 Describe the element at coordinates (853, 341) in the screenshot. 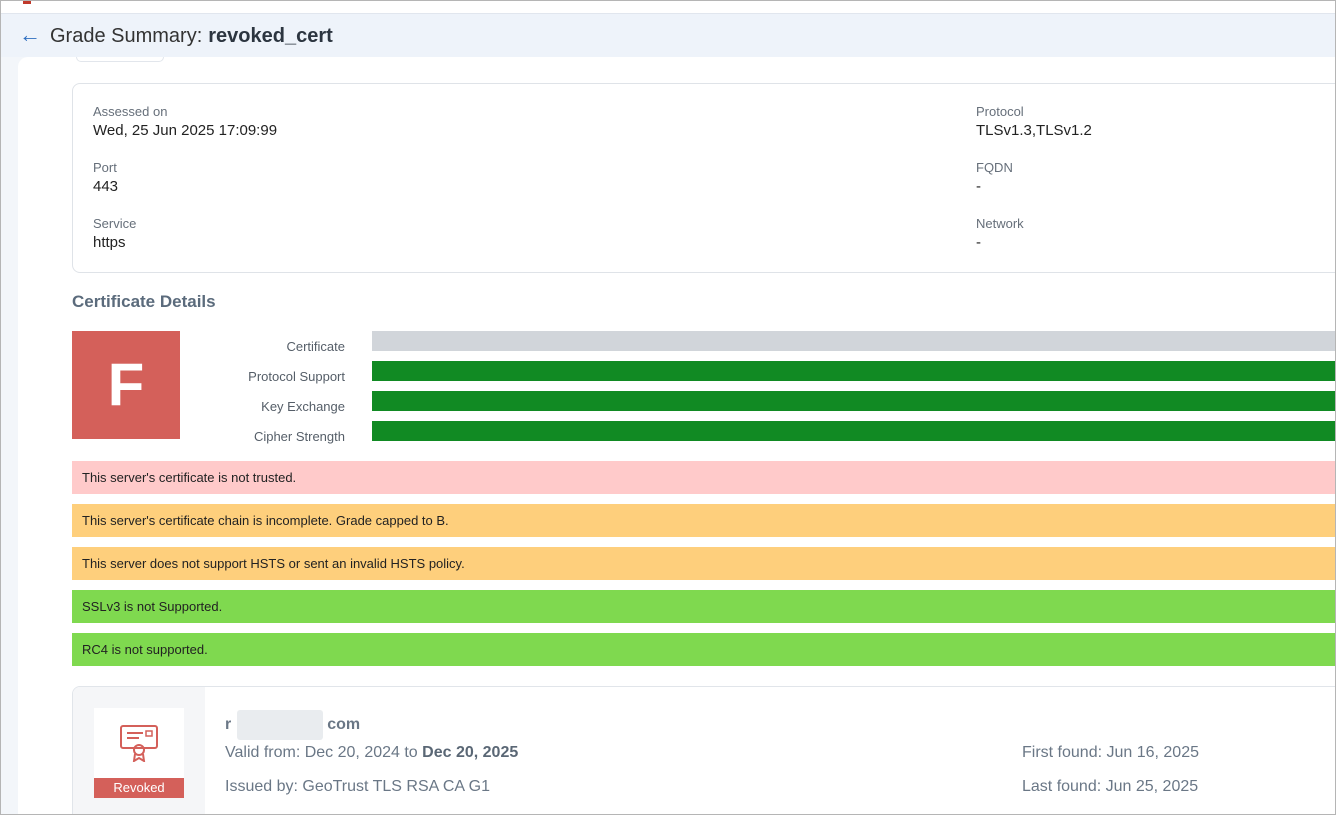

I see `metric-bar-certificate` at that location.